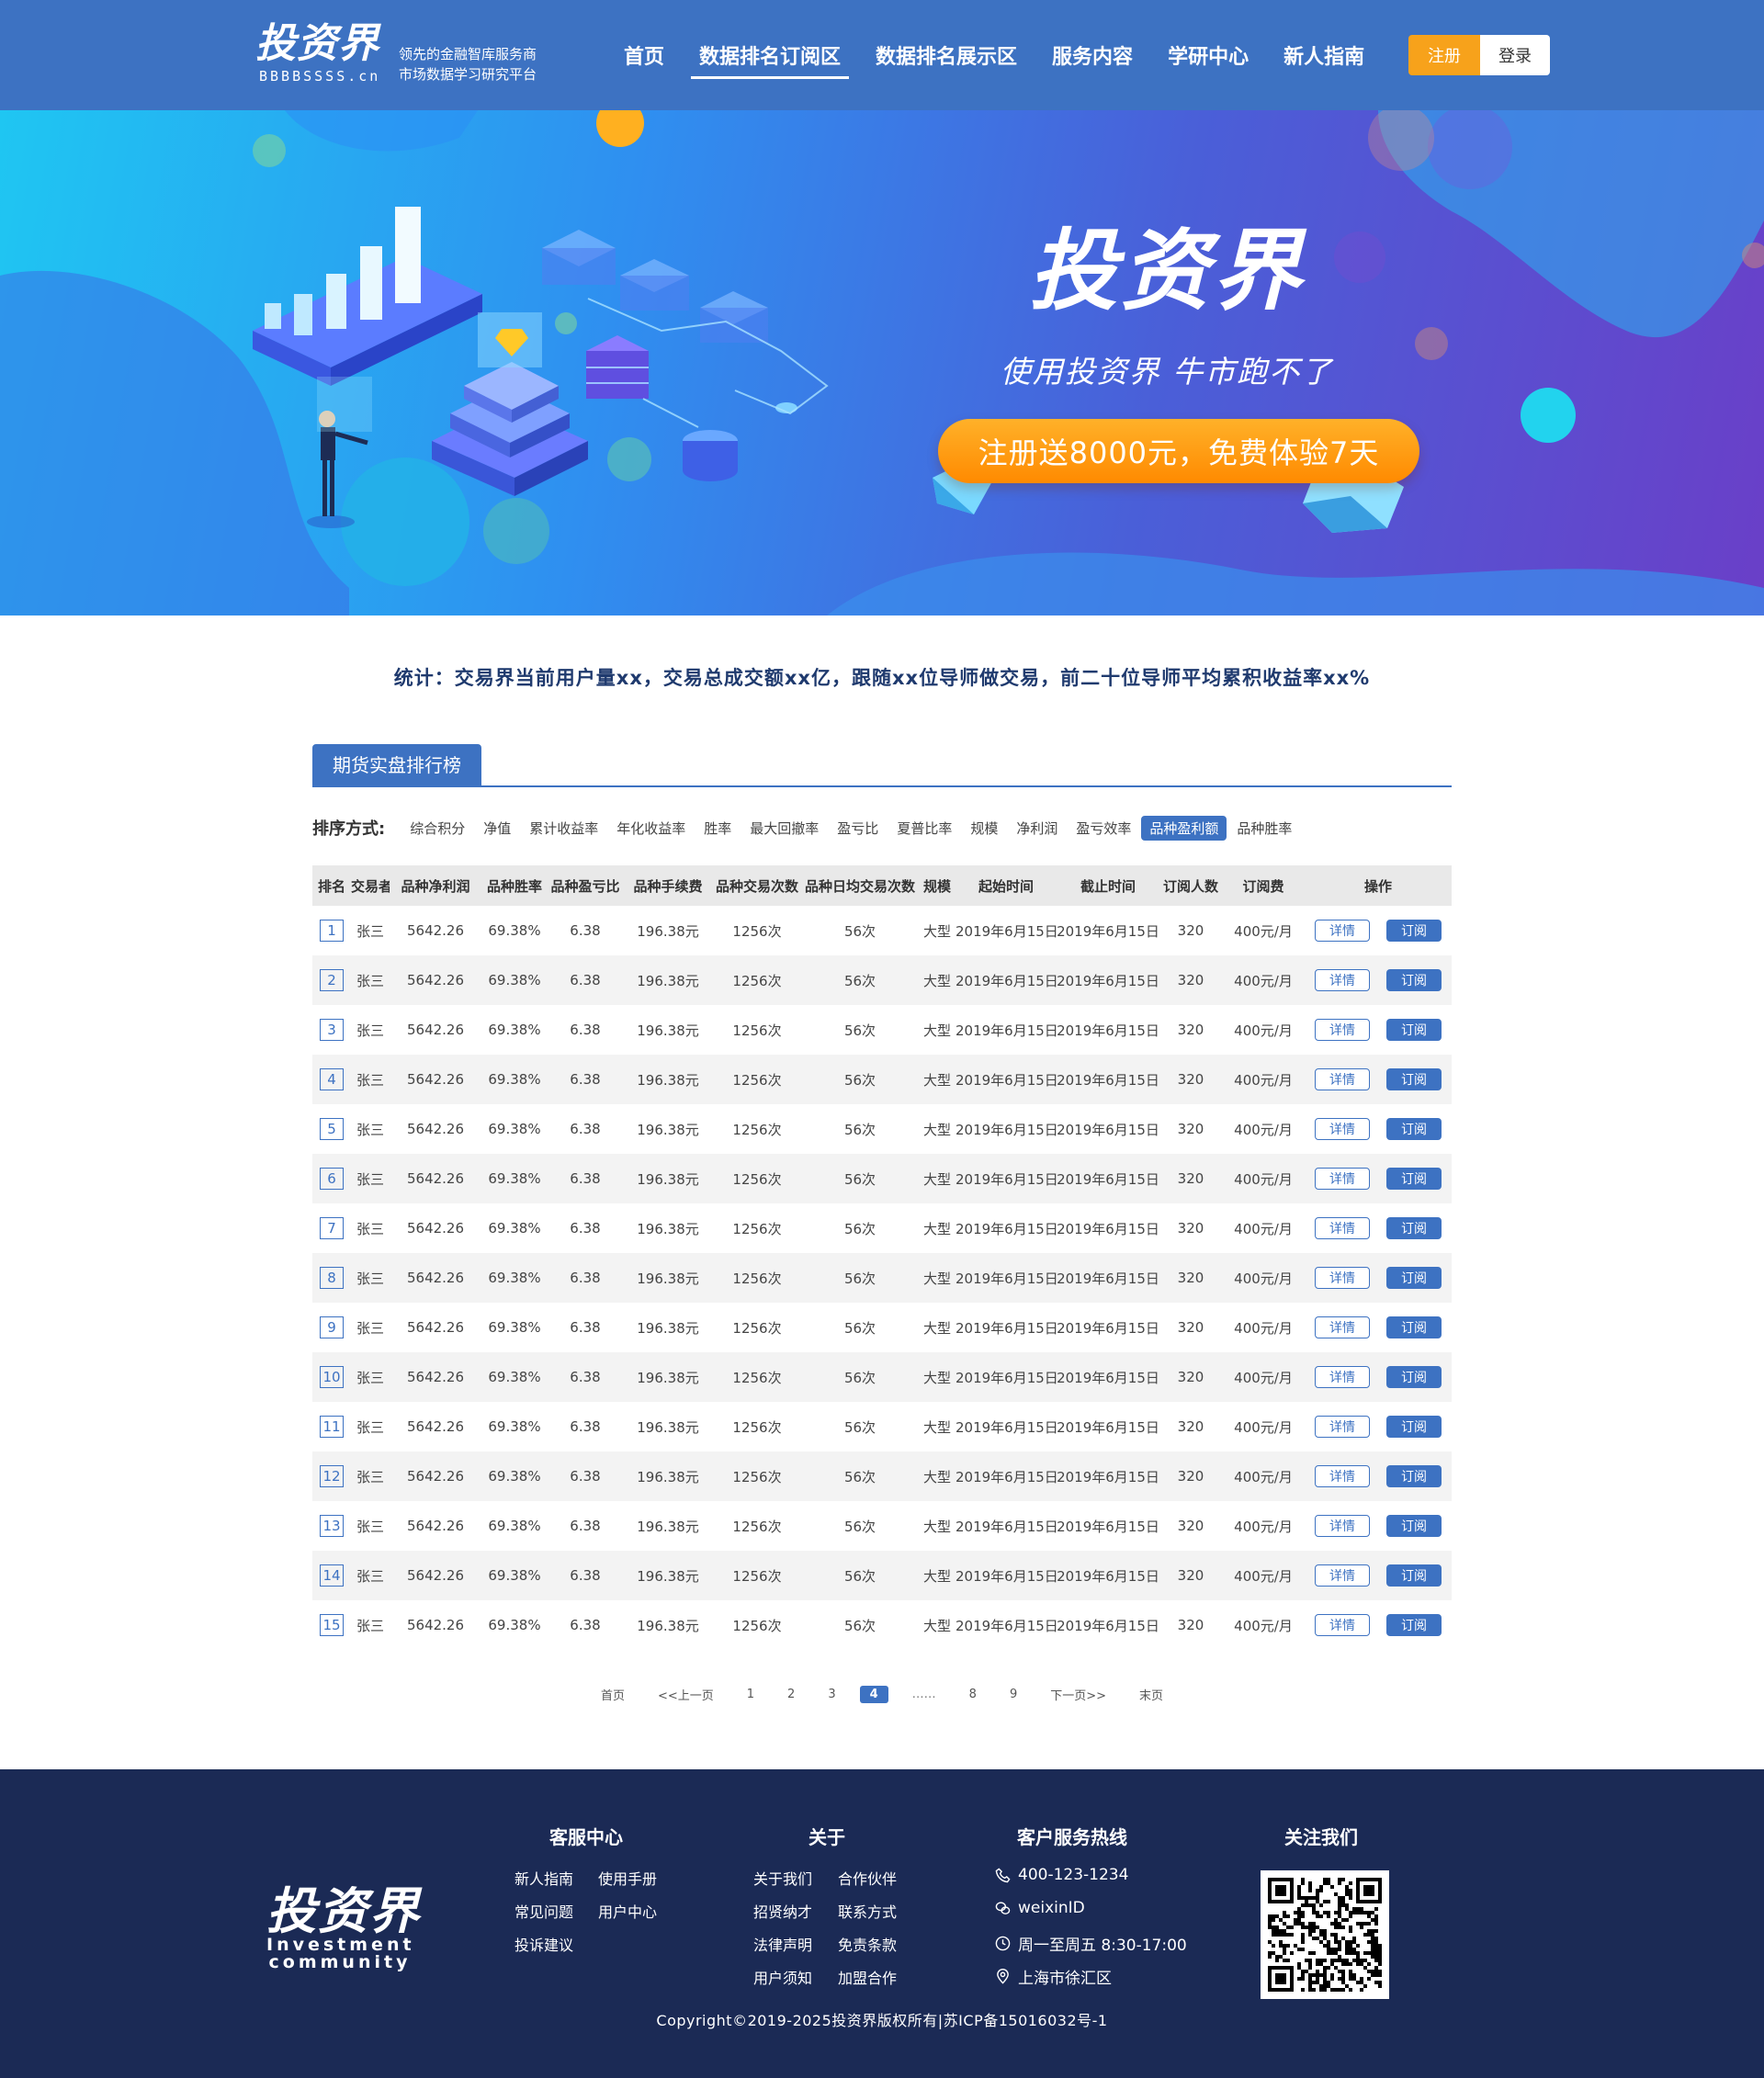  What do you see at coordinates (1104, 828) in the screenshot?
I see `sort-option: 盈亏效率` at bounding box center [1104, 828].